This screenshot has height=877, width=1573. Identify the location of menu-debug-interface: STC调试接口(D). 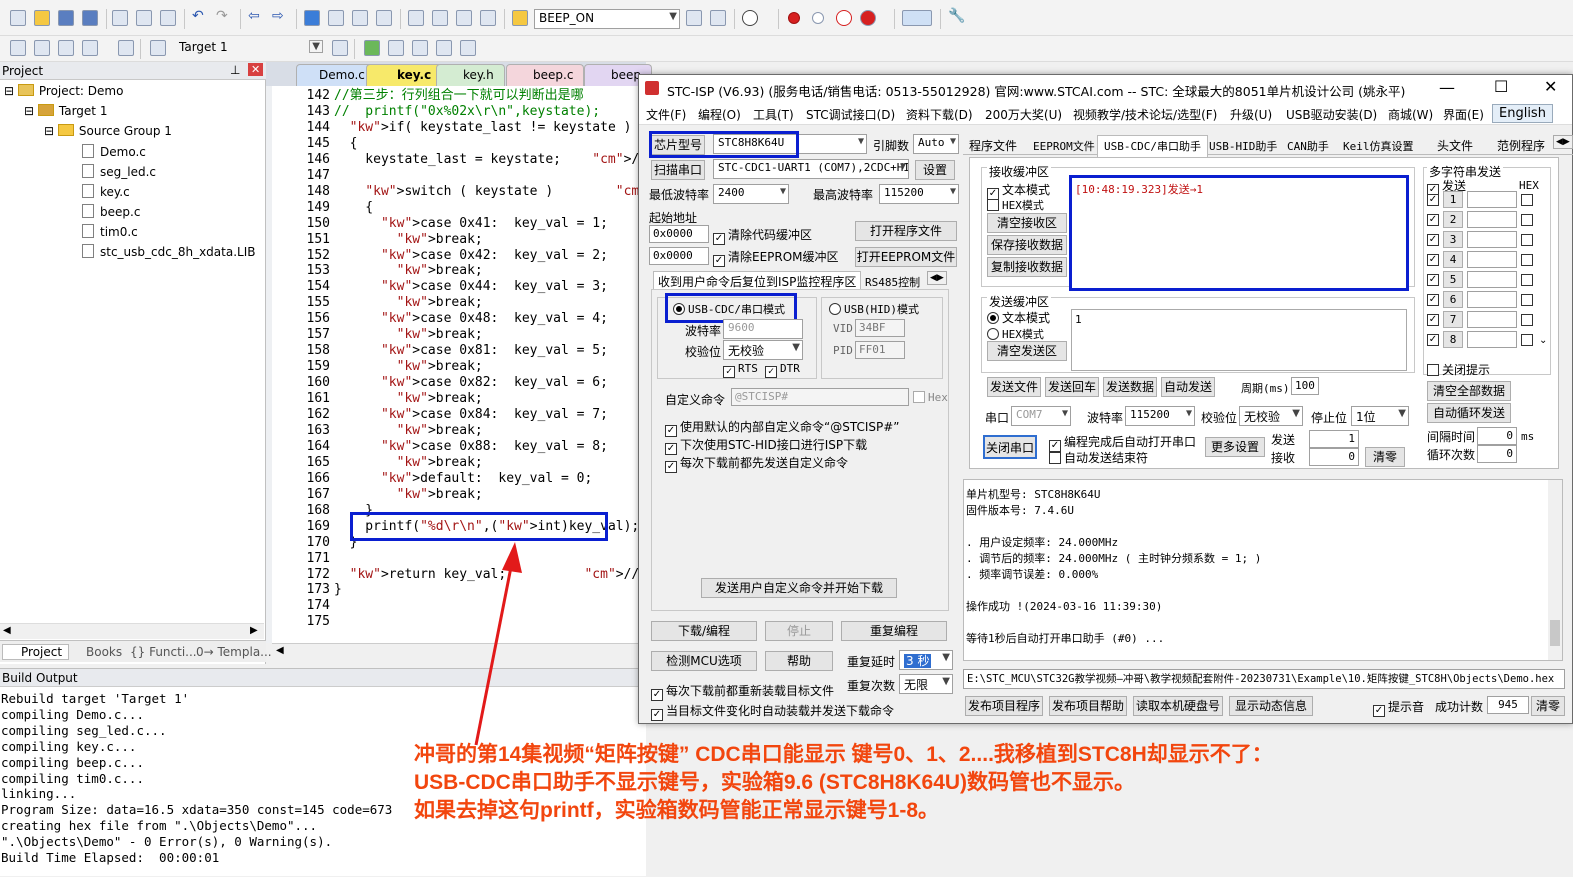
(850, 114).